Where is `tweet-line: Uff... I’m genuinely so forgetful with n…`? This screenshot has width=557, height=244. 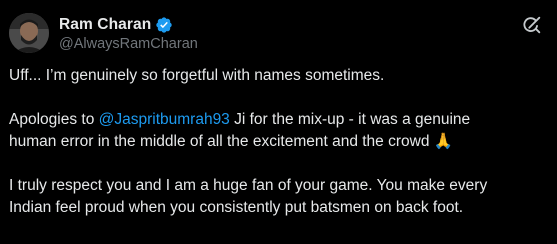
tweet-line: Uff... I’m genuinely so forgetful with n… is located at coordinates (197, 75).